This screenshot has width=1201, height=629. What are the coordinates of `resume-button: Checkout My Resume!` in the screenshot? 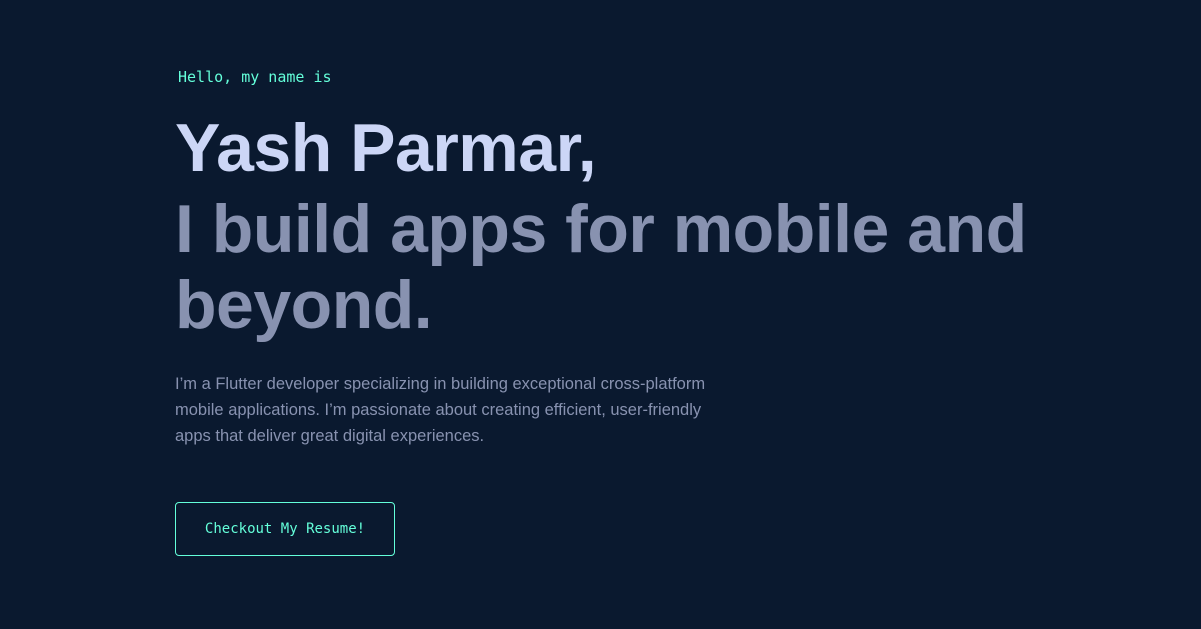 It's located at (285, 529).